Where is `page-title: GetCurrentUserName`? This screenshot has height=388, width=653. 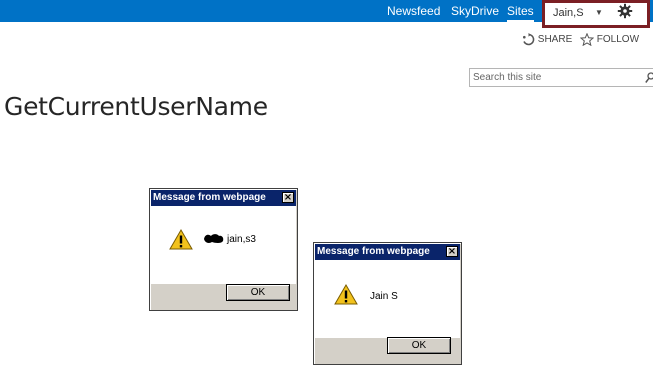 page-title: GetCurrentUserName is located at coordinates (136, 106).